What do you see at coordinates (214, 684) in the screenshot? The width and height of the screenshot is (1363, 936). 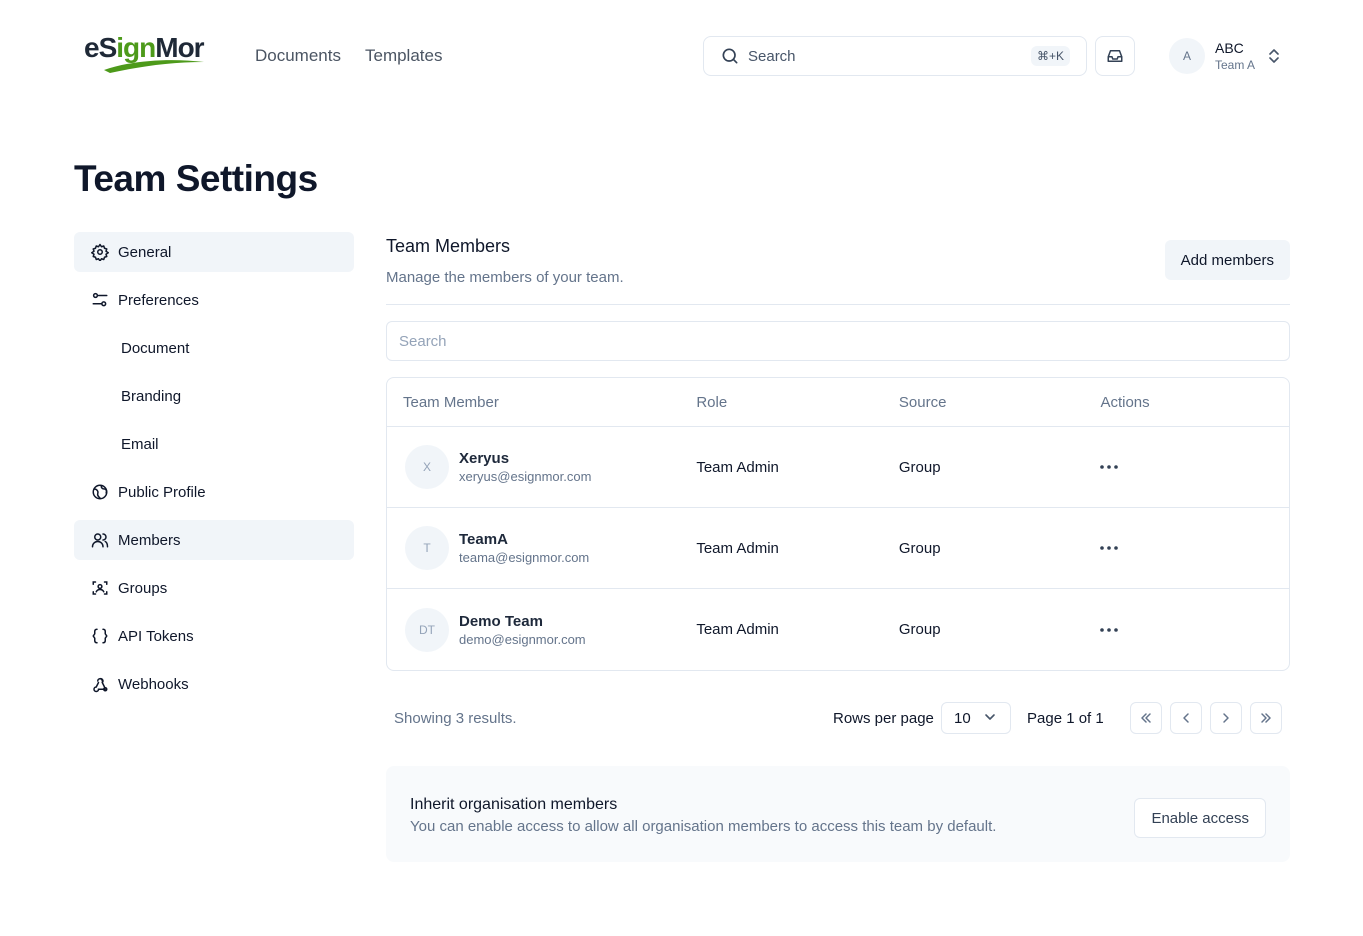 I see `sidebar-item-webhooks: Webhooks` at bounding box center [214, 684].